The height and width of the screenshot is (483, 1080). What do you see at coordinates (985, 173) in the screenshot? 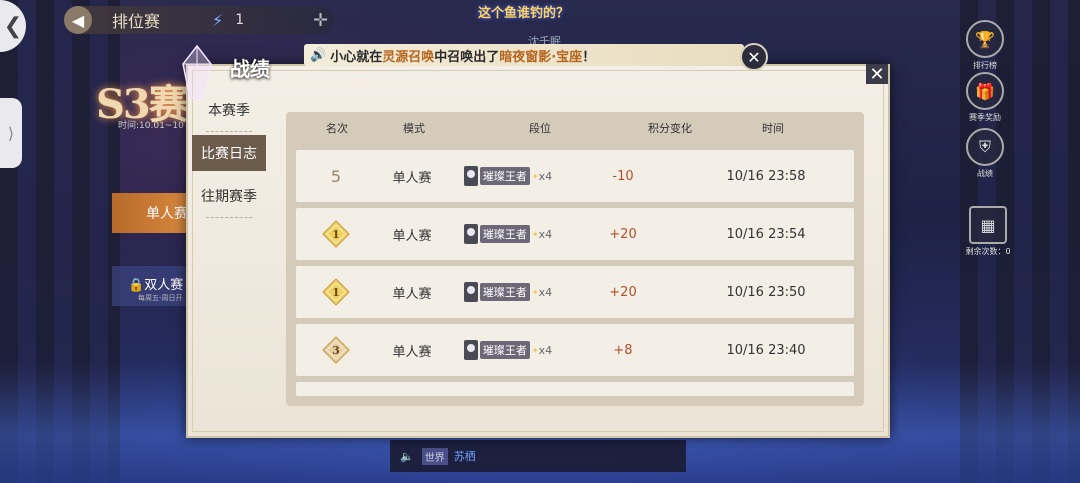
I see `record-label: 战绩` at bounding box center [985, 173].